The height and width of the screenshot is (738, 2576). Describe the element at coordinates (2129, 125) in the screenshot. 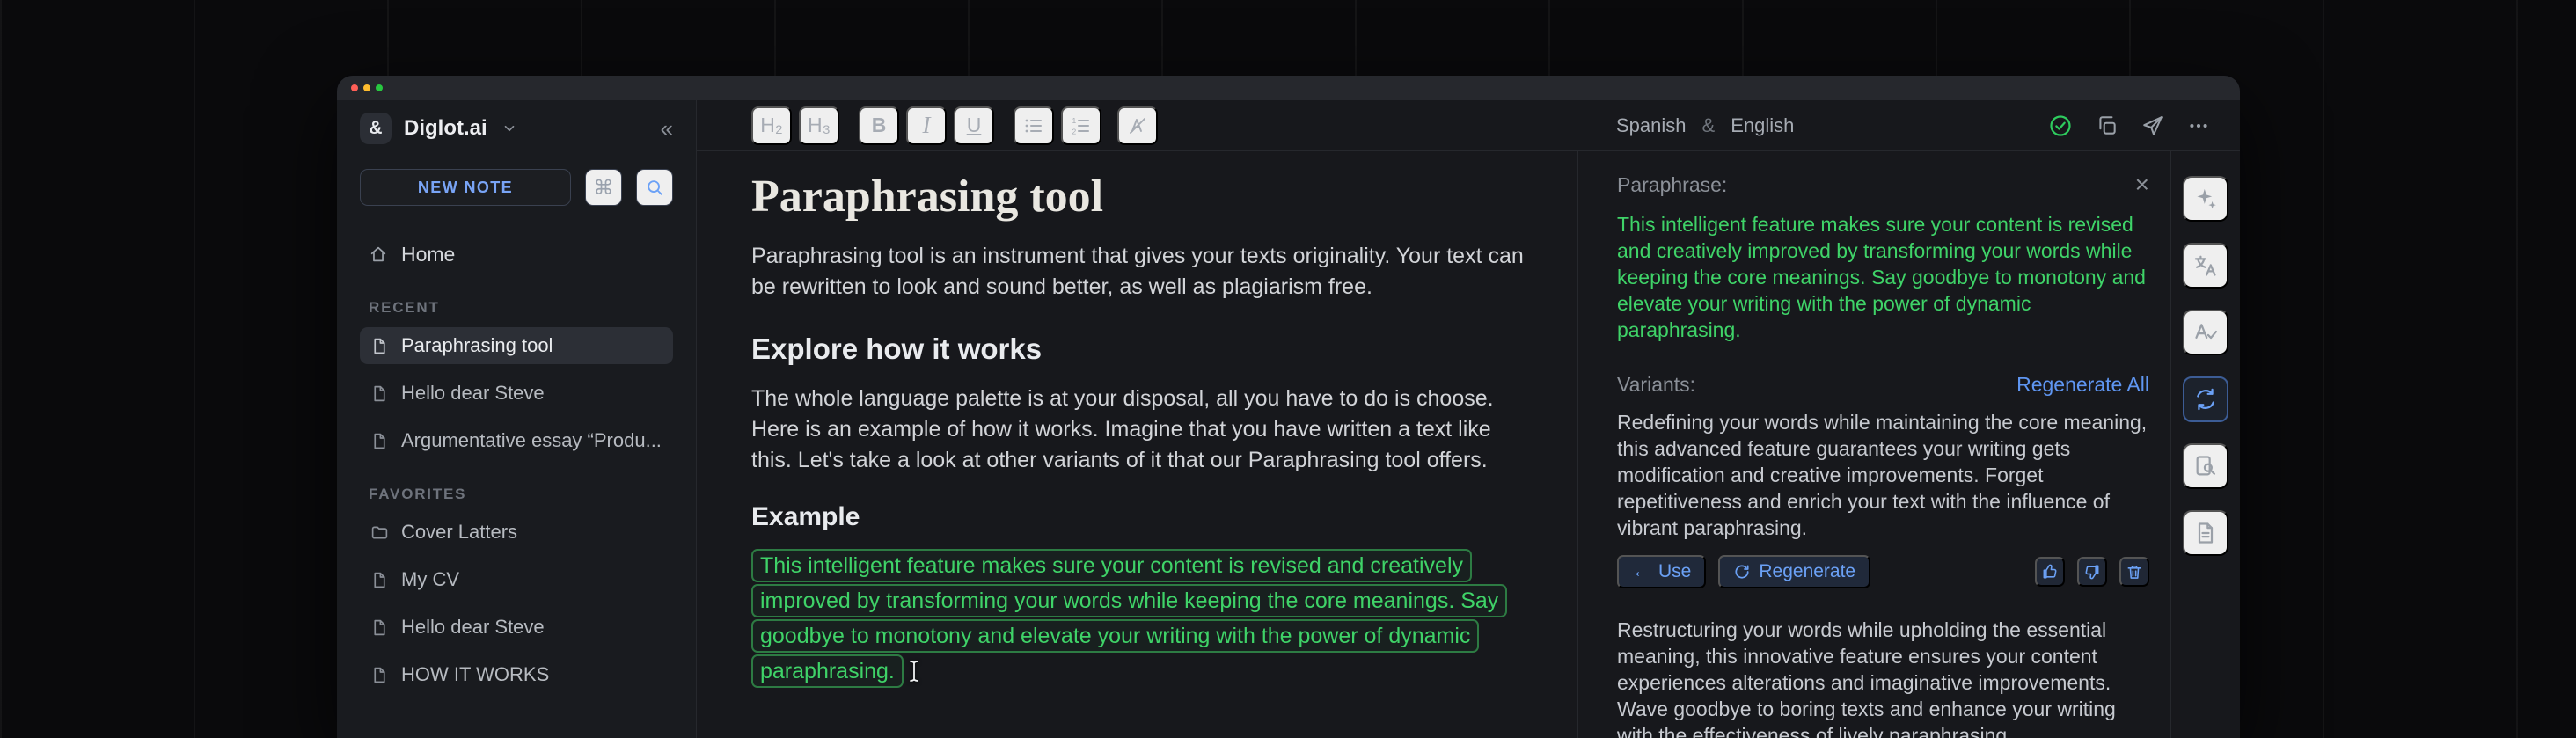

I see `toolbar-actions` at that location.